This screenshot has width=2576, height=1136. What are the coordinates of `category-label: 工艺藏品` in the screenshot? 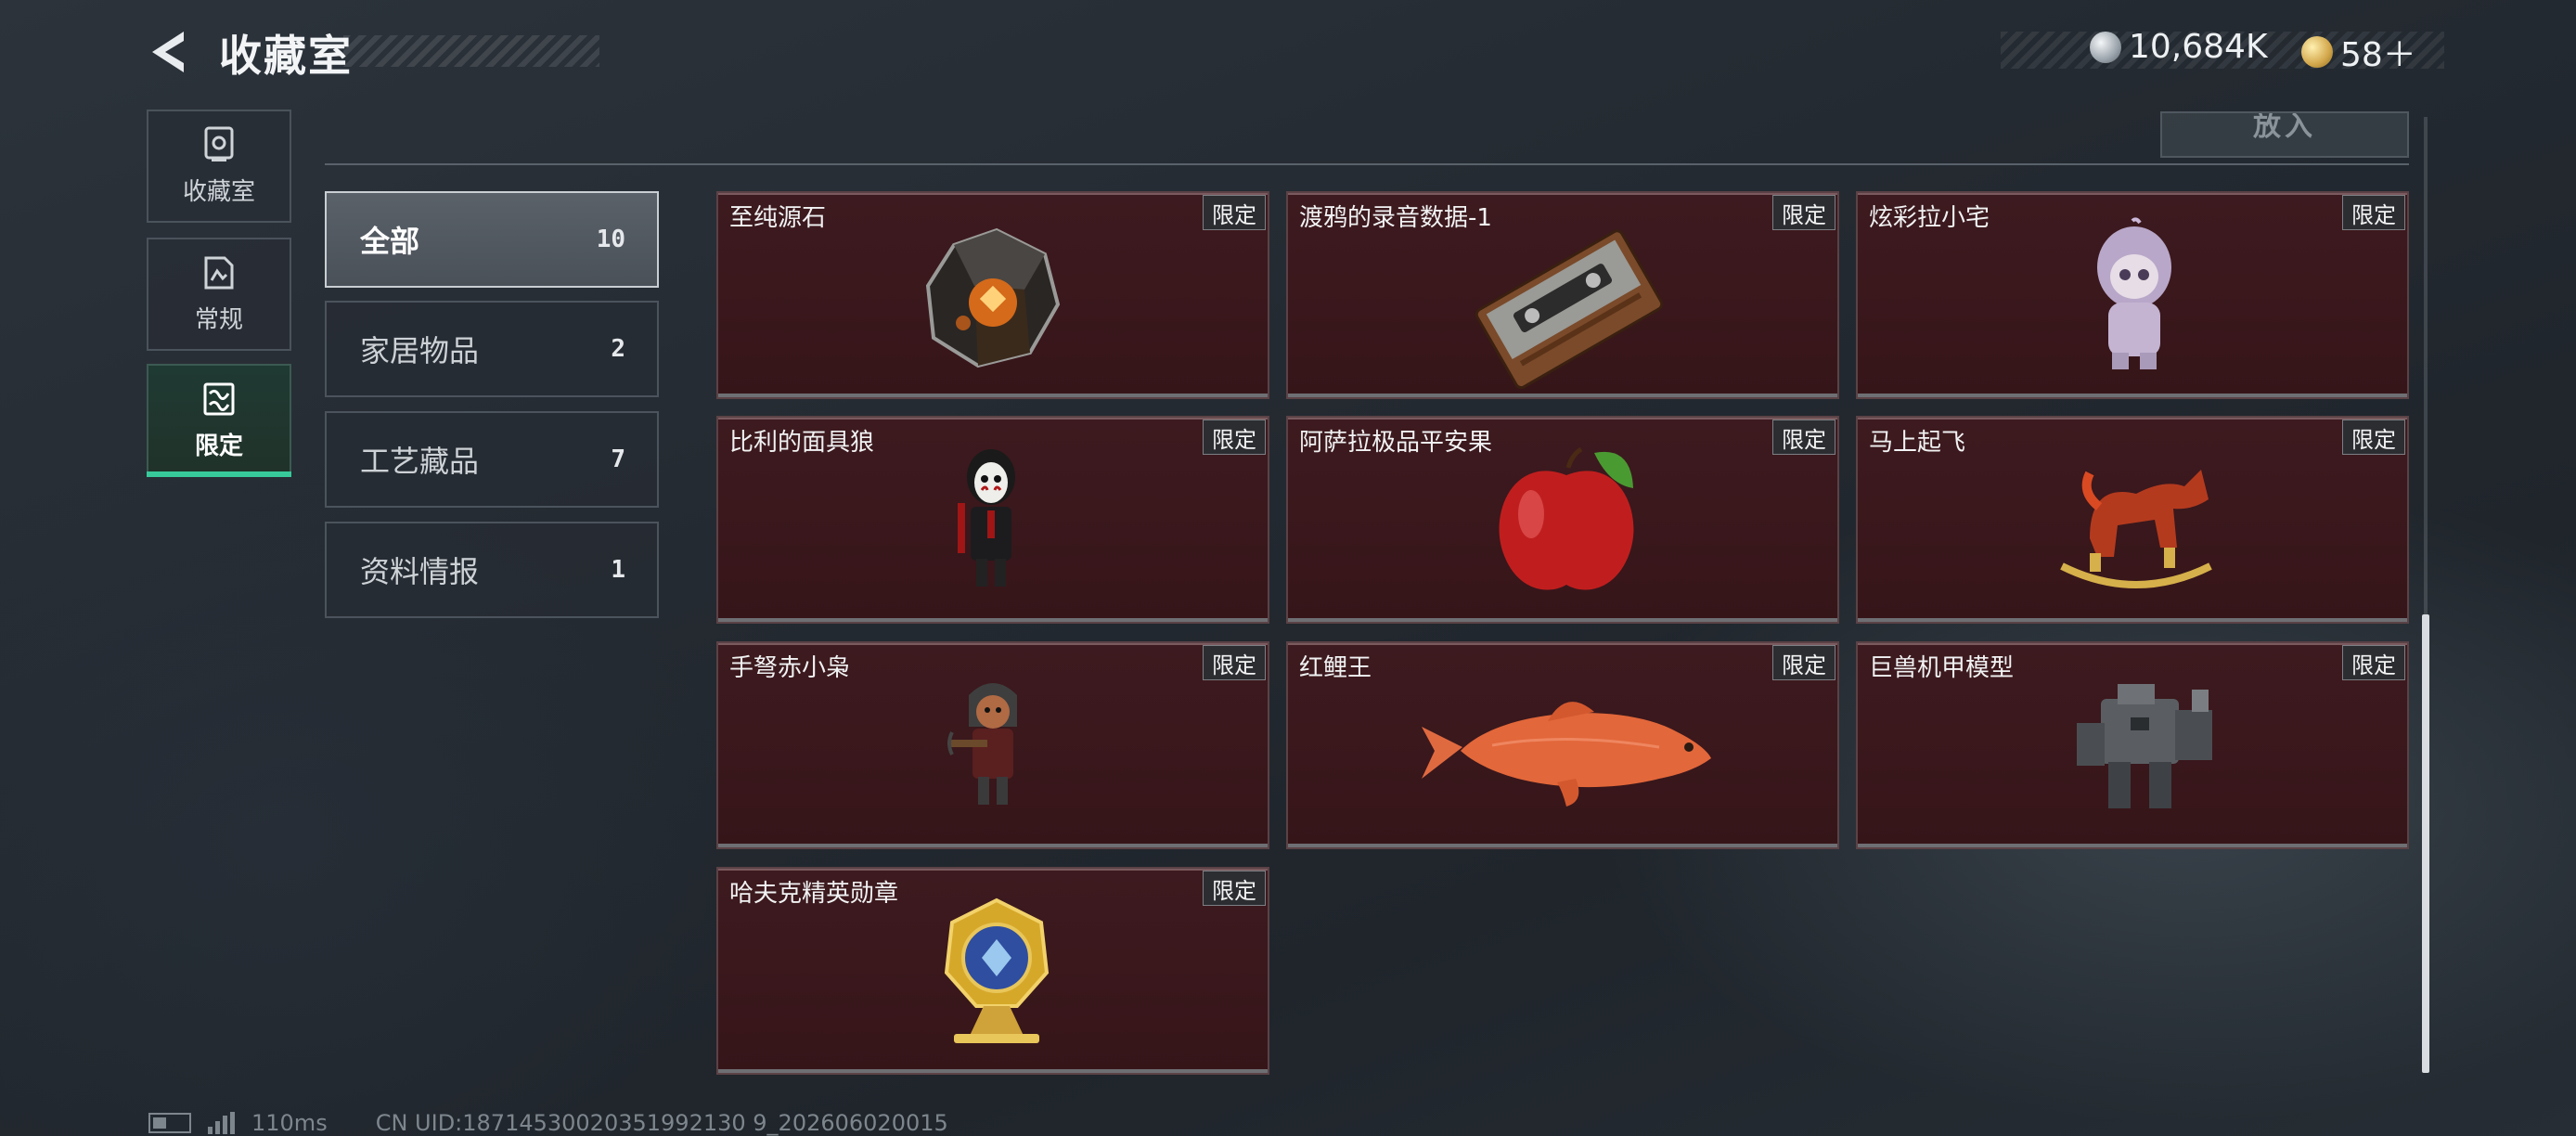 It's located at (420, 461).